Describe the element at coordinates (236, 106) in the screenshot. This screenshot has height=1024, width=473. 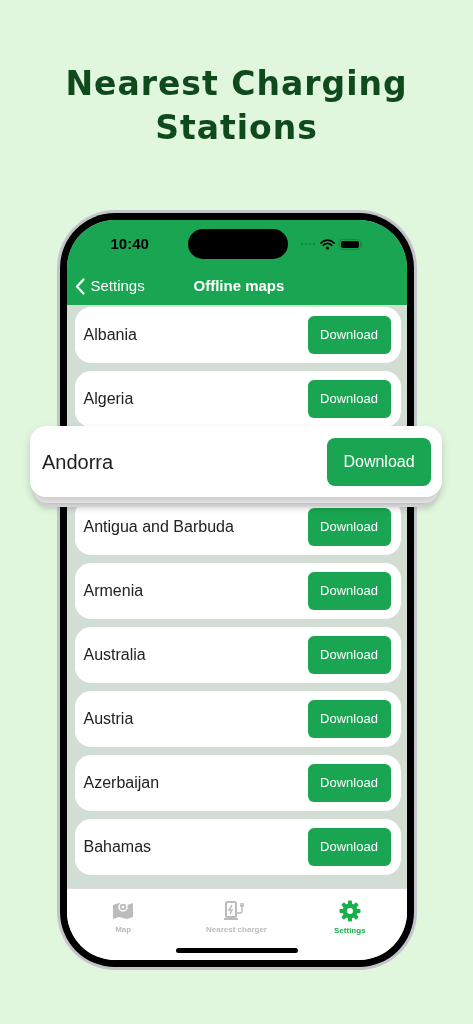
I see `headline: Nearest Charging Stations` at that location.